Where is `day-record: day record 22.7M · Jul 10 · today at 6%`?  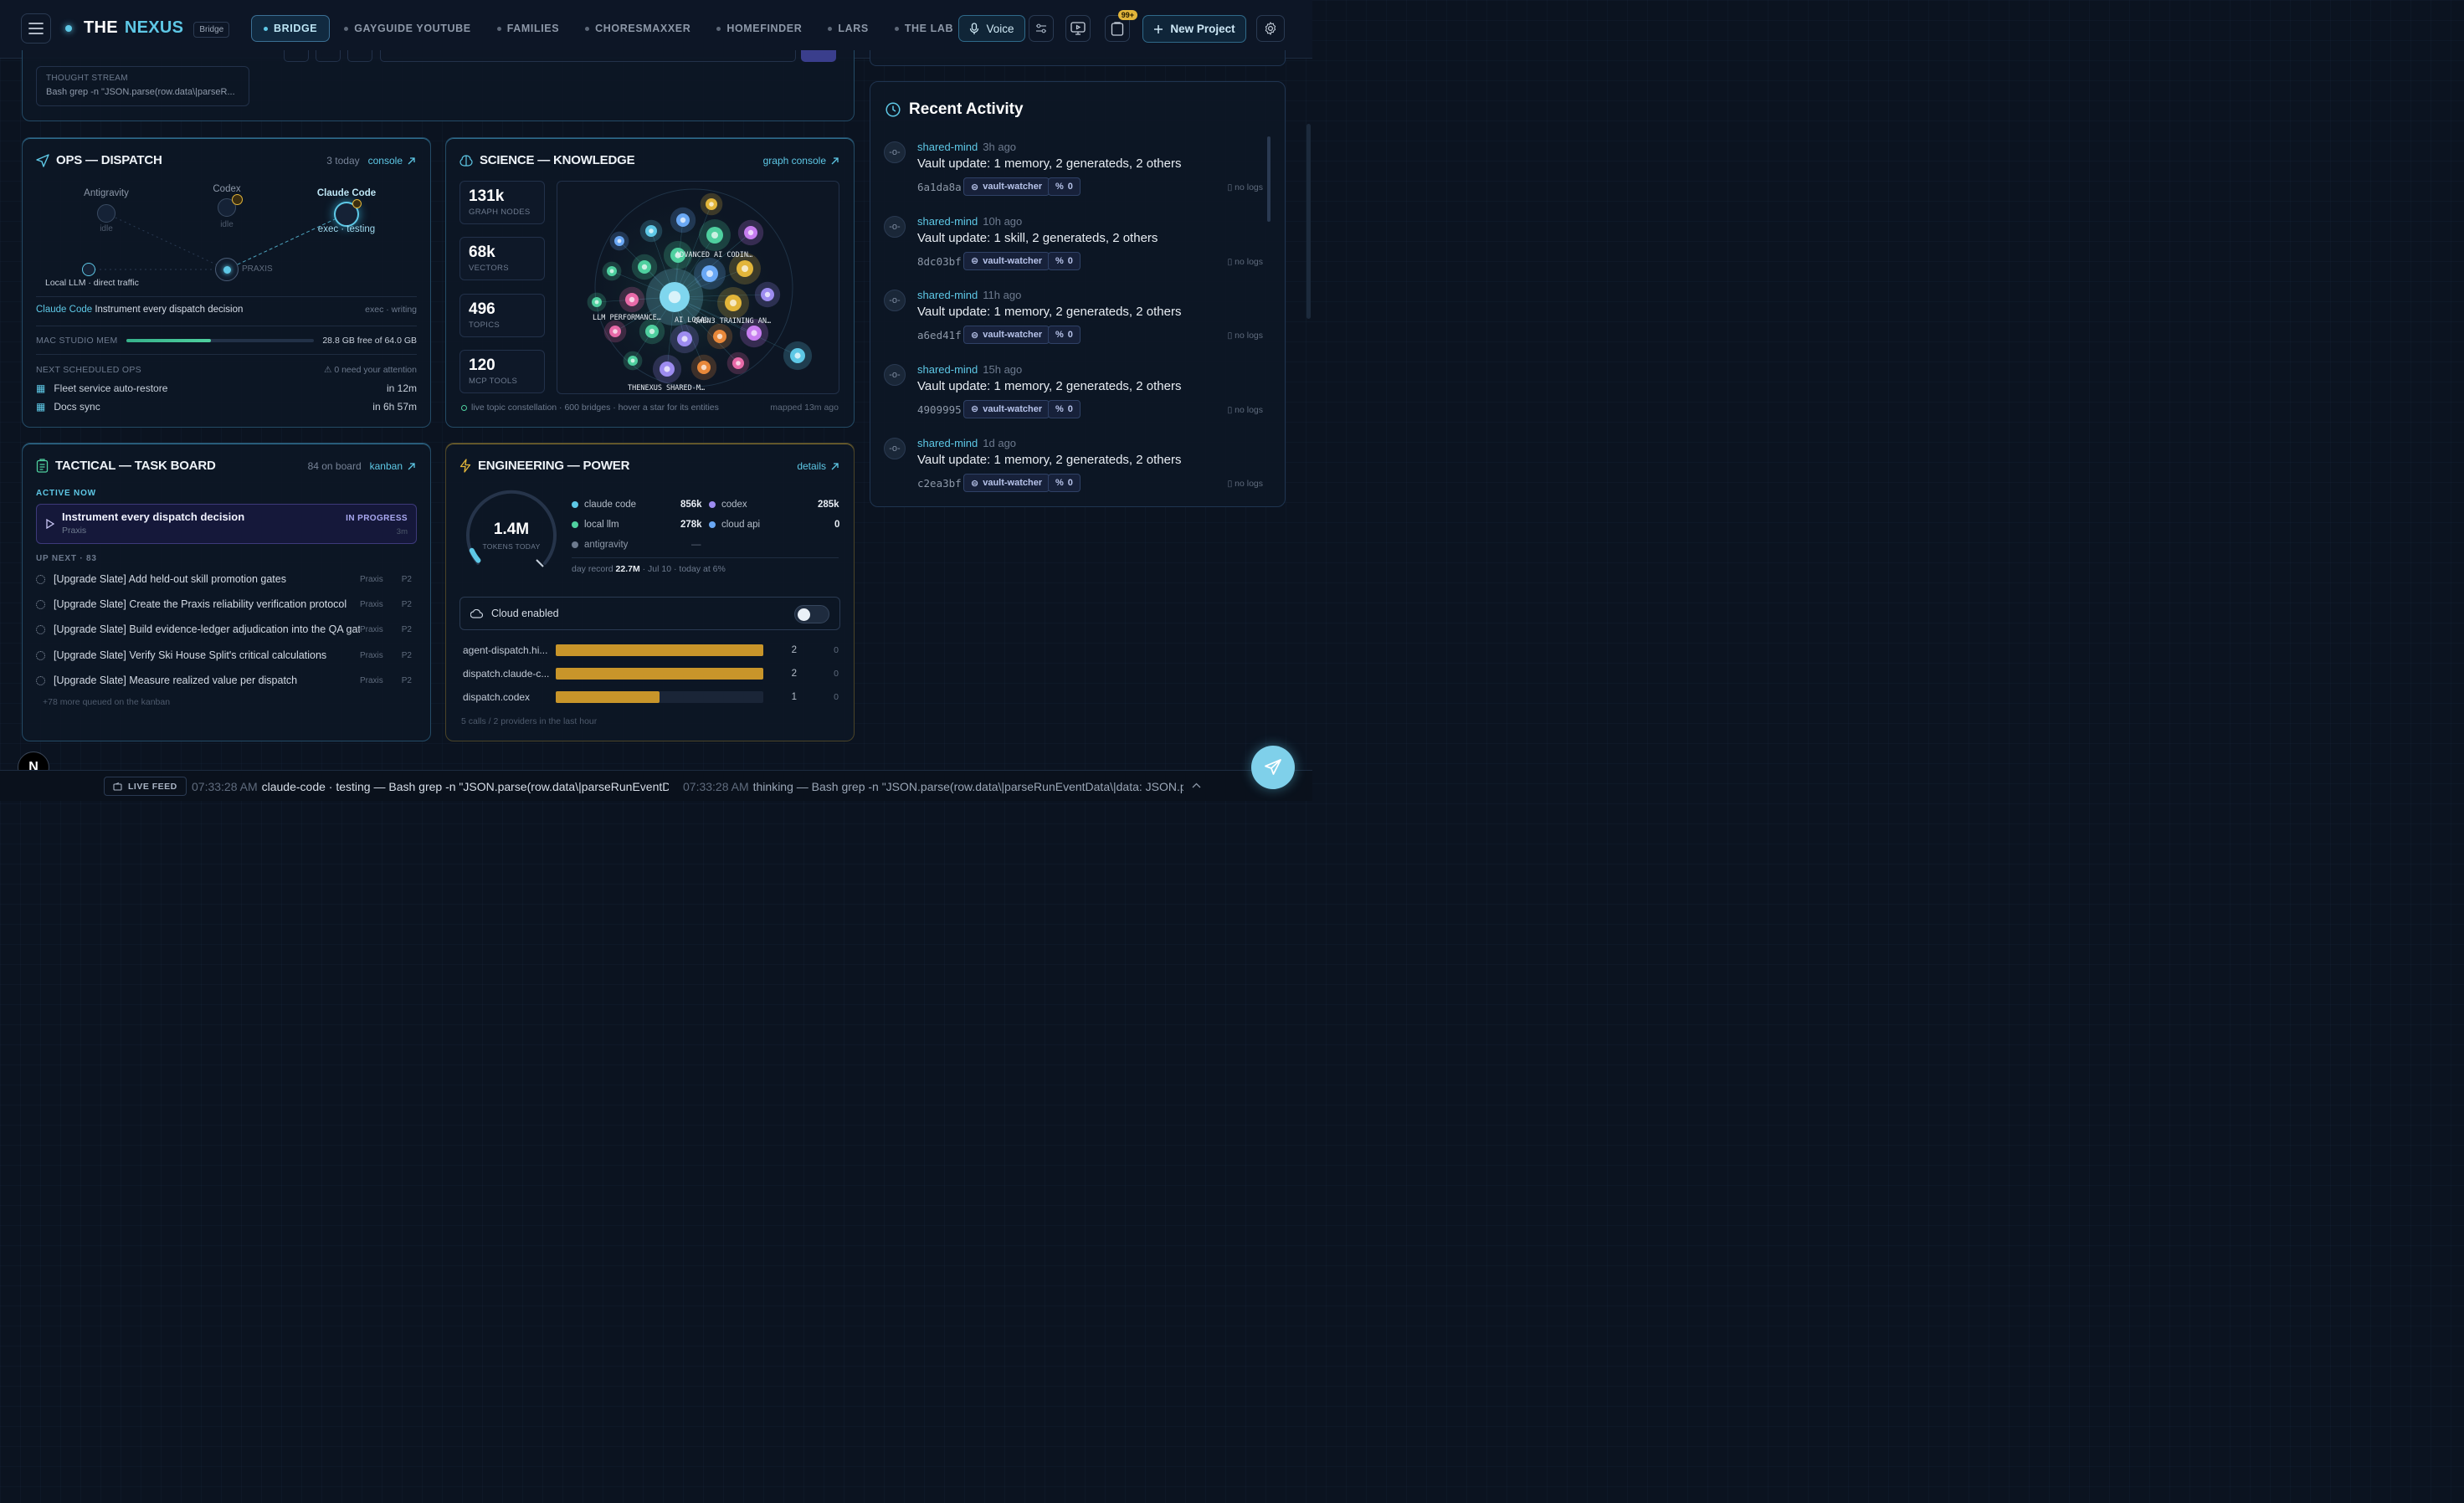
day-record: day record 22.7M · Jul 10 · today at 6% is located at coordinates (649, 569).